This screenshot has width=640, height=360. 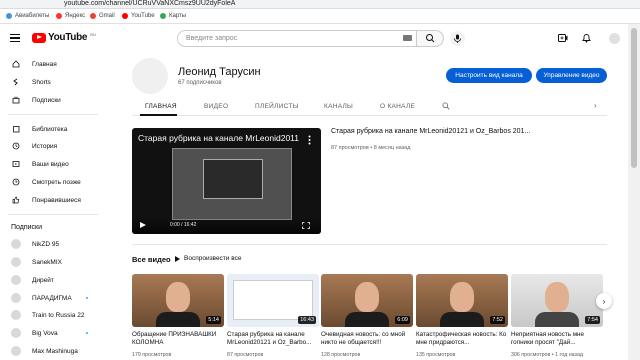 I want to click on fullscreen-icon, so click(x=306, y=225).